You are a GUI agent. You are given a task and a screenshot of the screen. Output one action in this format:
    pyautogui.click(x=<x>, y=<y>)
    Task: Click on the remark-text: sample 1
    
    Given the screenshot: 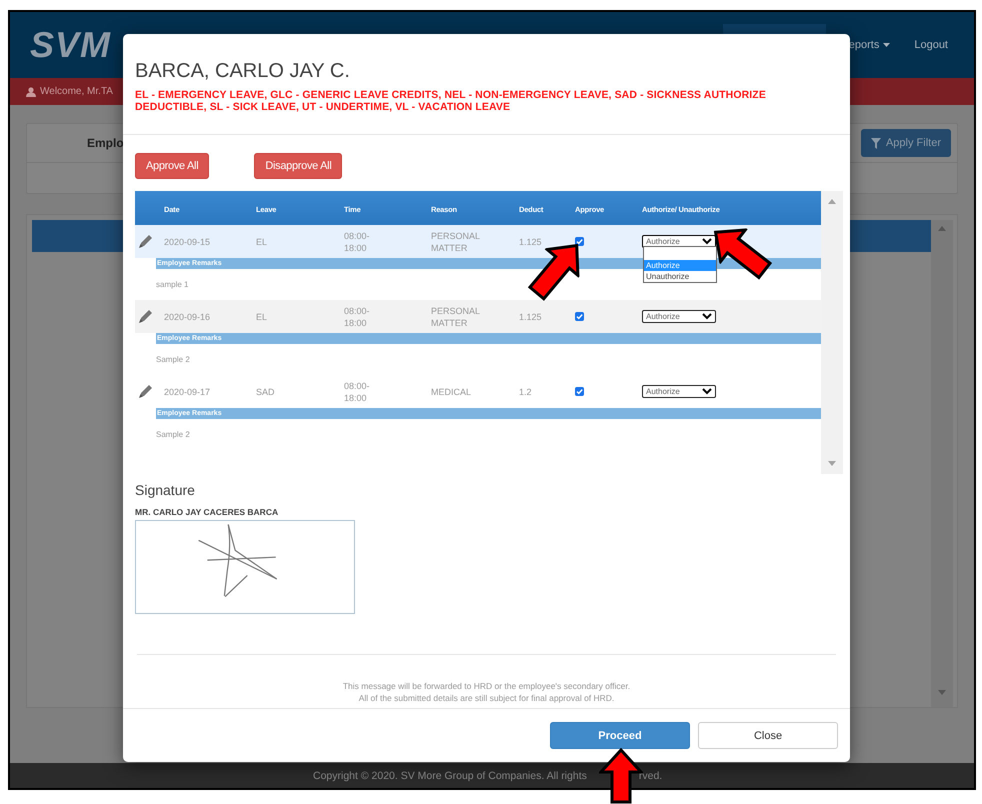 What is the action you would take?
    pyautogui.click(x=172, y=284)
    